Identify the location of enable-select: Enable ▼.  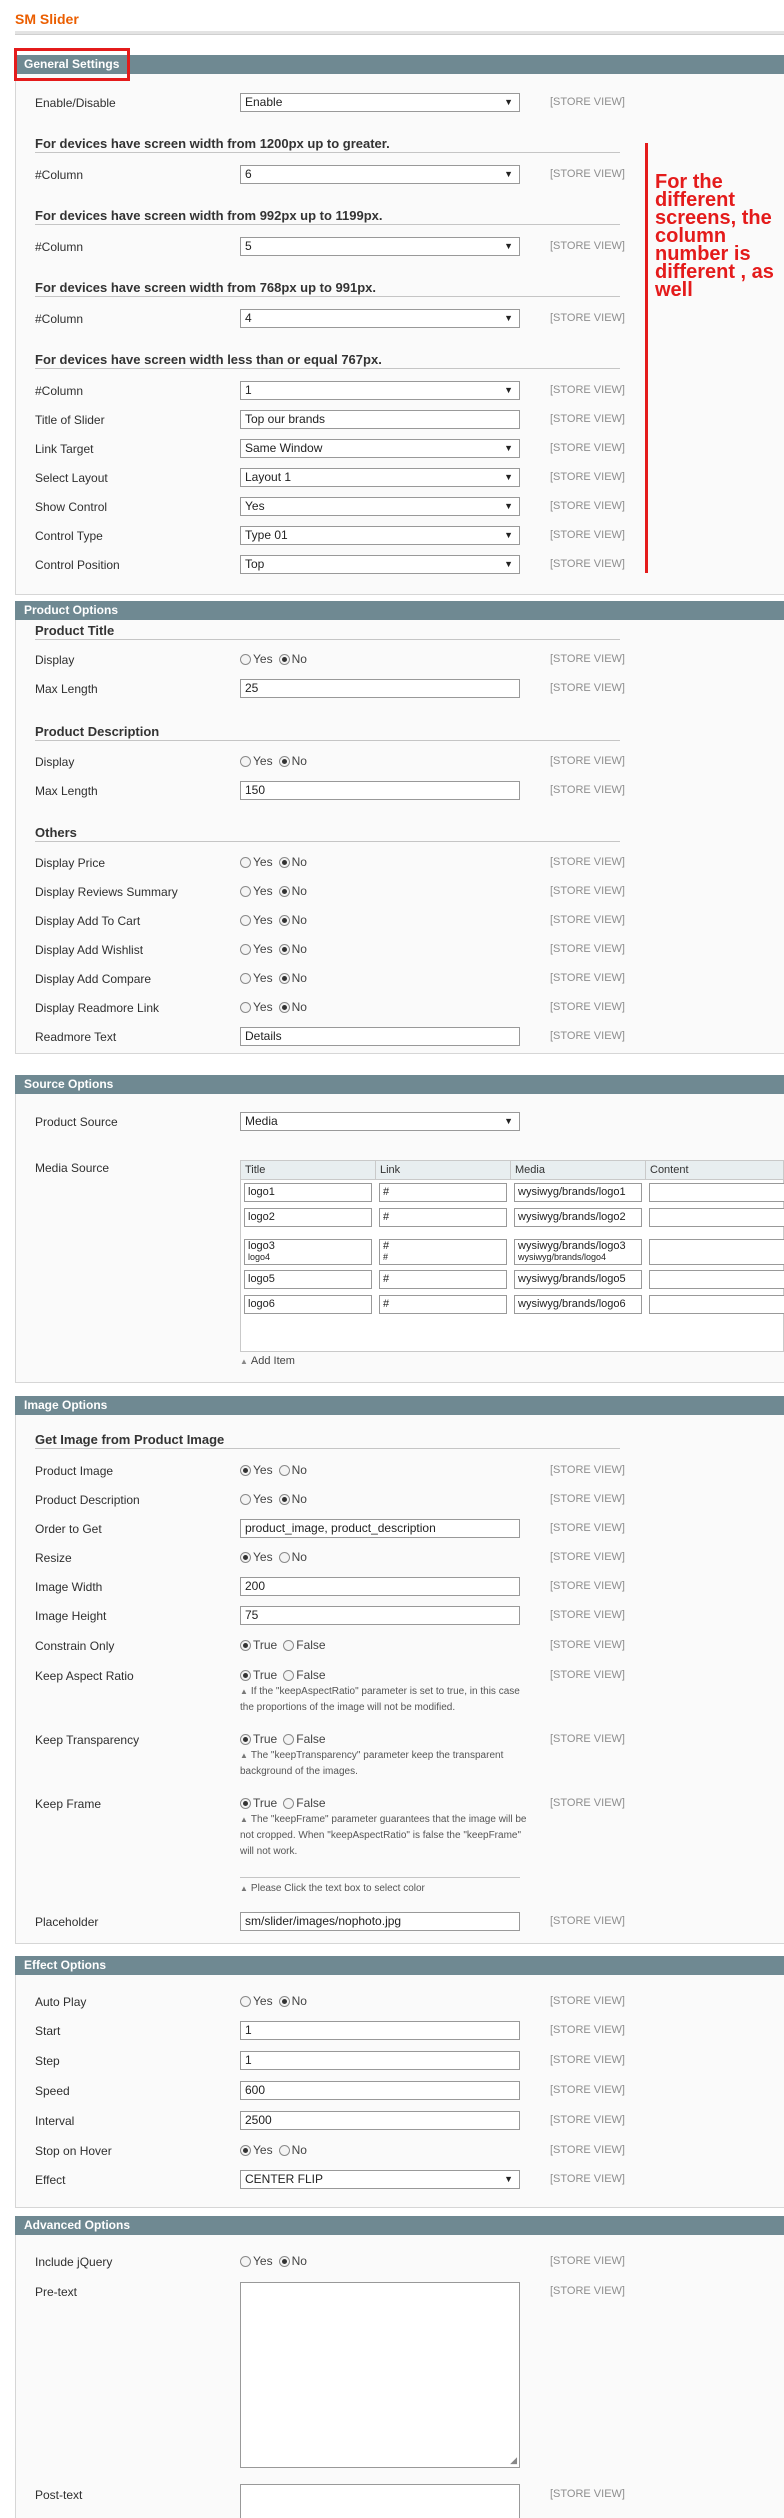
(380, 102).